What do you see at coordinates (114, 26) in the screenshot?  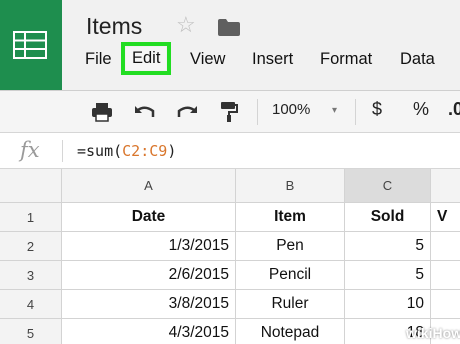 I see `document-title: Items` at bounding box center [114, 26].